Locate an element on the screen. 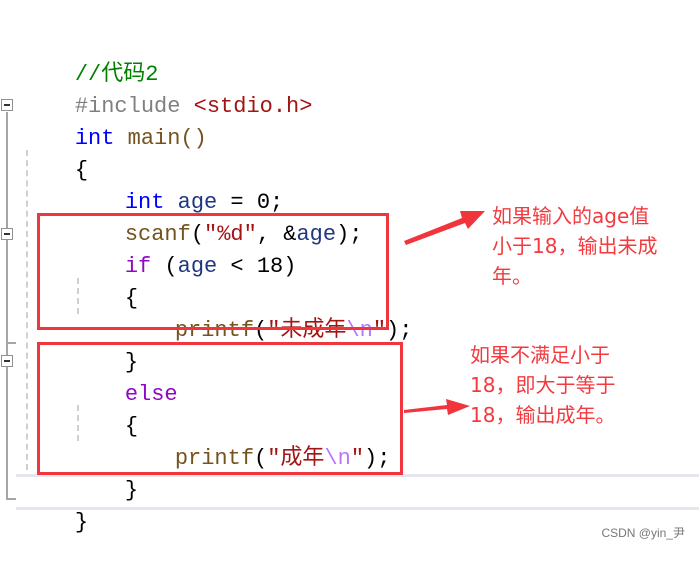  code-line-1: //代码2 is located at coordinates (90, 57).